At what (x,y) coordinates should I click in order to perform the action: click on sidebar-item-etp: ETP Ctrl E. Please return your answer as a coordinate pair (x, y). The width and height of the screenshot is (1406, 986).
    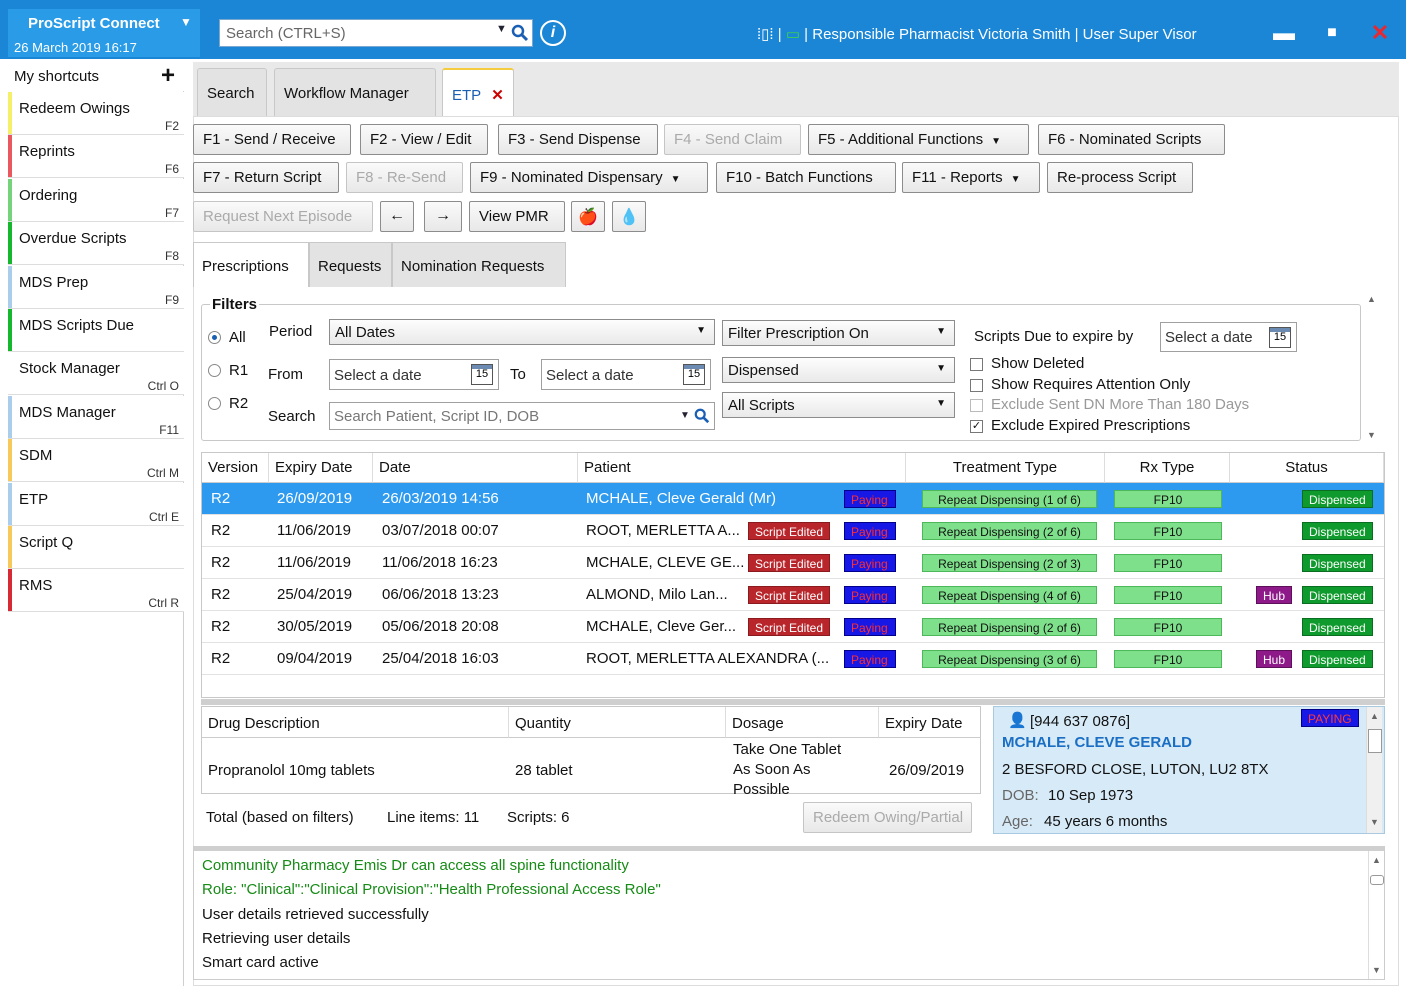
    Looking at the image, I should click on (96, 504).